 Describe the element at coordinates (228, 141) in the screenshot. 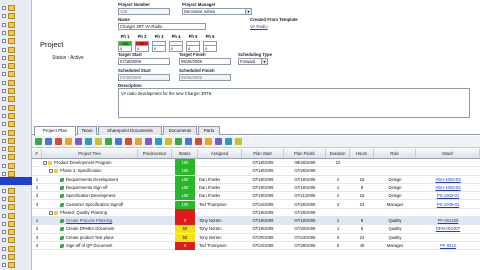

I see `help-icon` at that location.